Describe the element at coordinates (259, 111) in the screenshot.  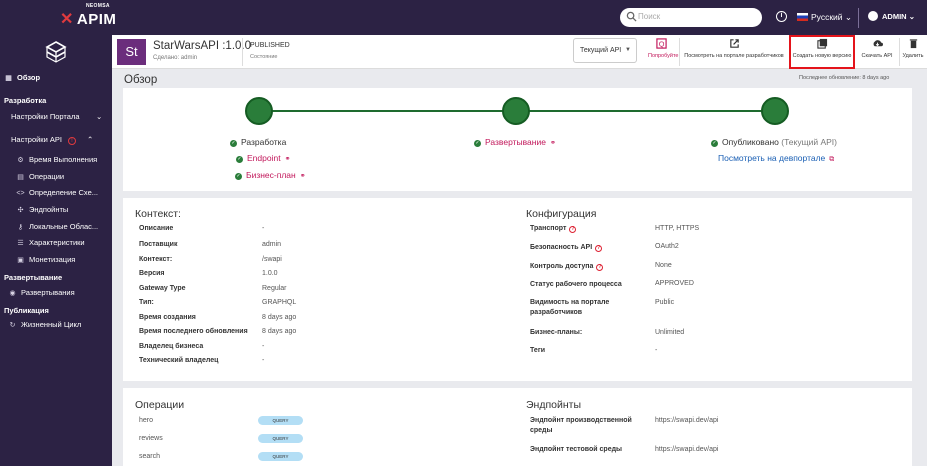
I see `lifecycle-node-dev` at that location.